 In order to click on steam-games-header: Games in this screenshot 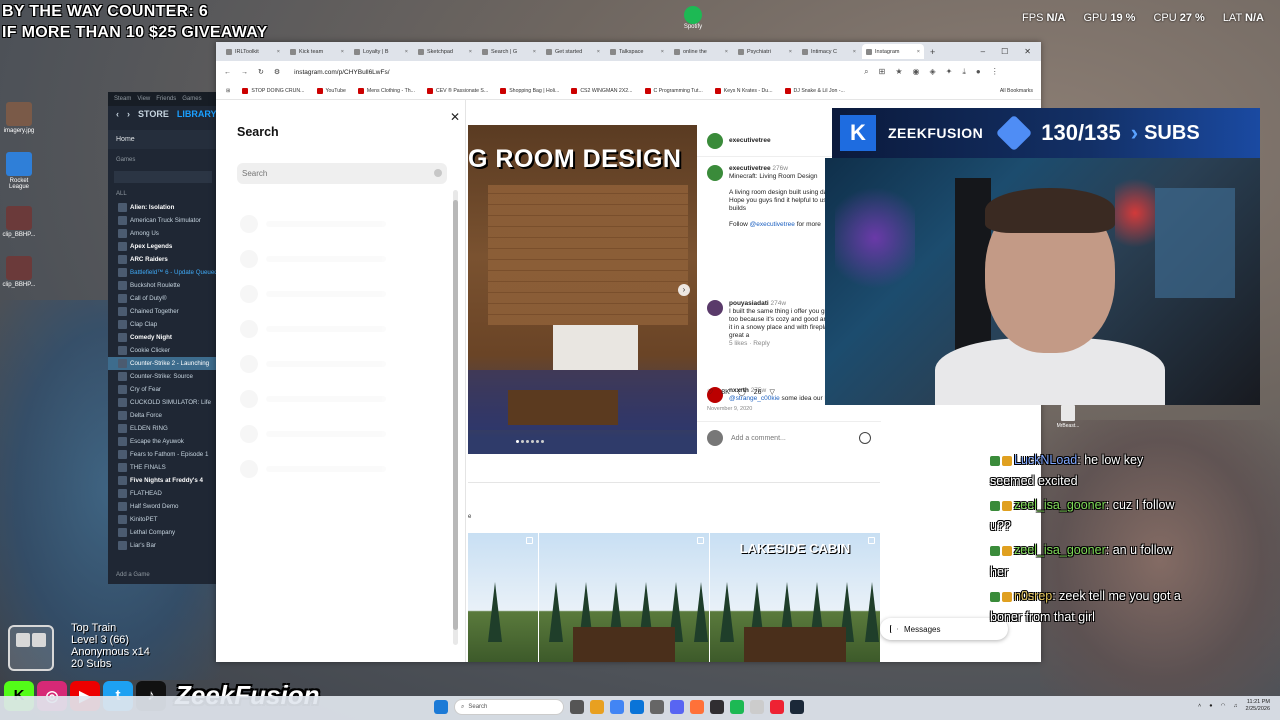, I will do `click(163, 158)`.